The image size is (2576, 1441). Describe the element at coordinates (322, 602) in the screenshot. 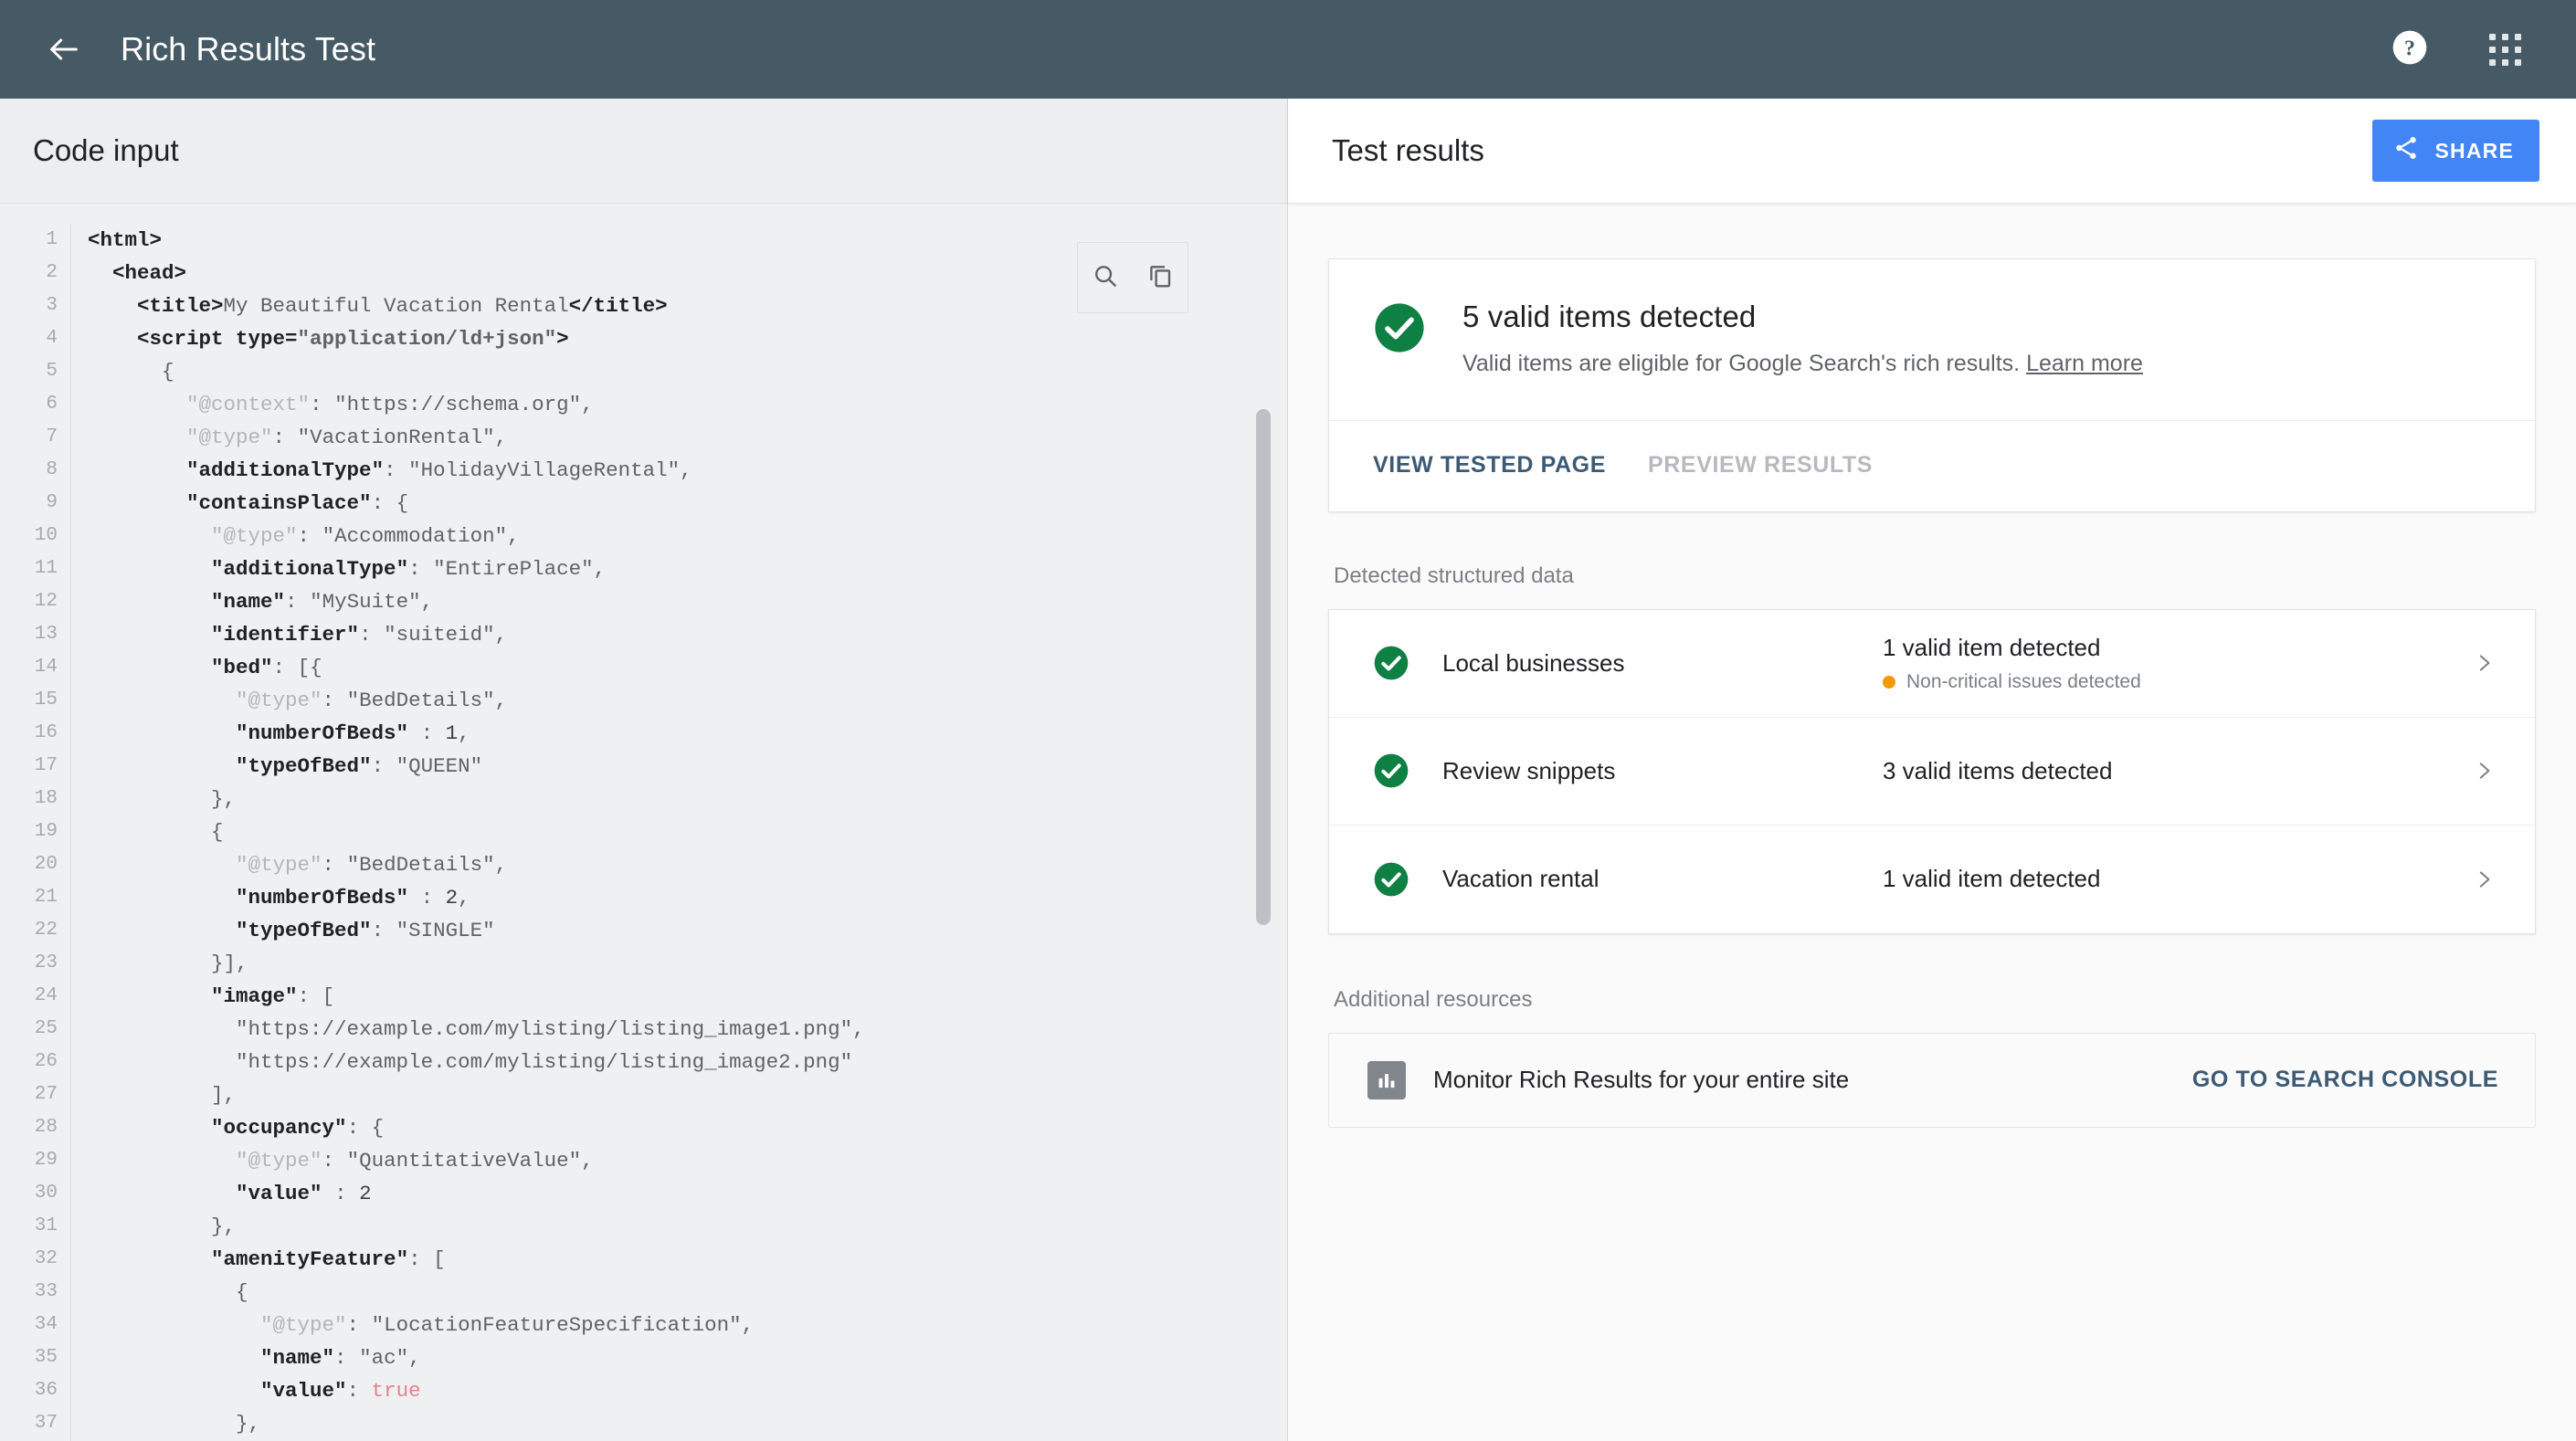

I see `code-line: "name": "MySuite",` at that location.